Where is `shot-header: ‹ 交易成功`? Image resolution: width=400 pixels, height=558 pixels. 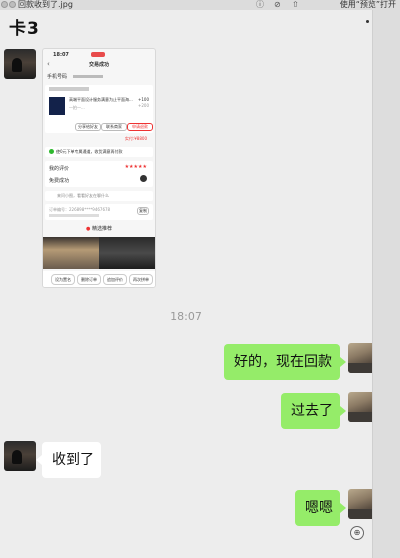
shot-header: ‹ 交易成功 is located at coordinates (99, 64).